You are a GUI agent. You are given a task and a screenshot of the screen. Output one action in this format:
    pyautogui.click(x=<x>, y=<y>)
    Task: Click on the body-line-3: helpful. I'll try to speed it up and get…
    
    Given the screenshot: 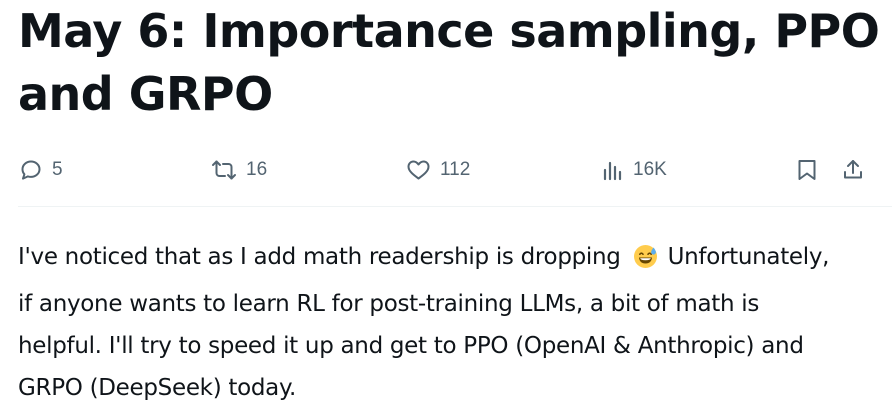 What is the action you would take?
    pyautogui.click(x=411, y=346)
    